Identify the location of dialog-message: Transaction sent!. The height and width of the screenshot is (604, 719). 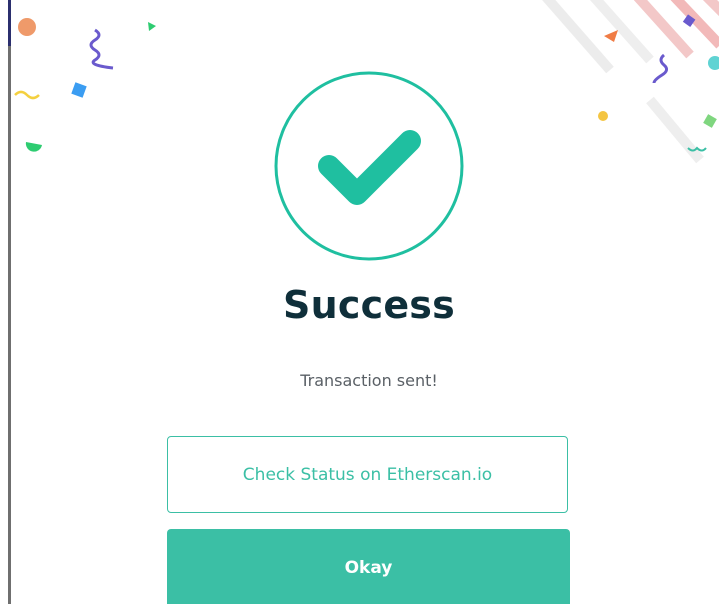
(369, 380).